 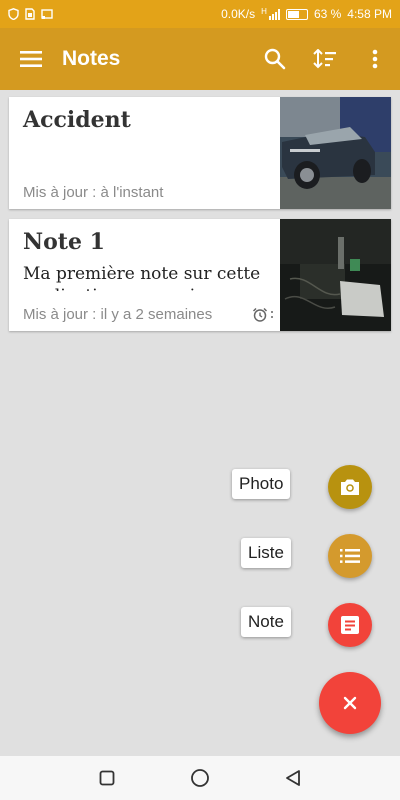 What do you see at coordinates (47, 13) in the screenshot?
I see `cast-icon` at bounding box center [47, 13].